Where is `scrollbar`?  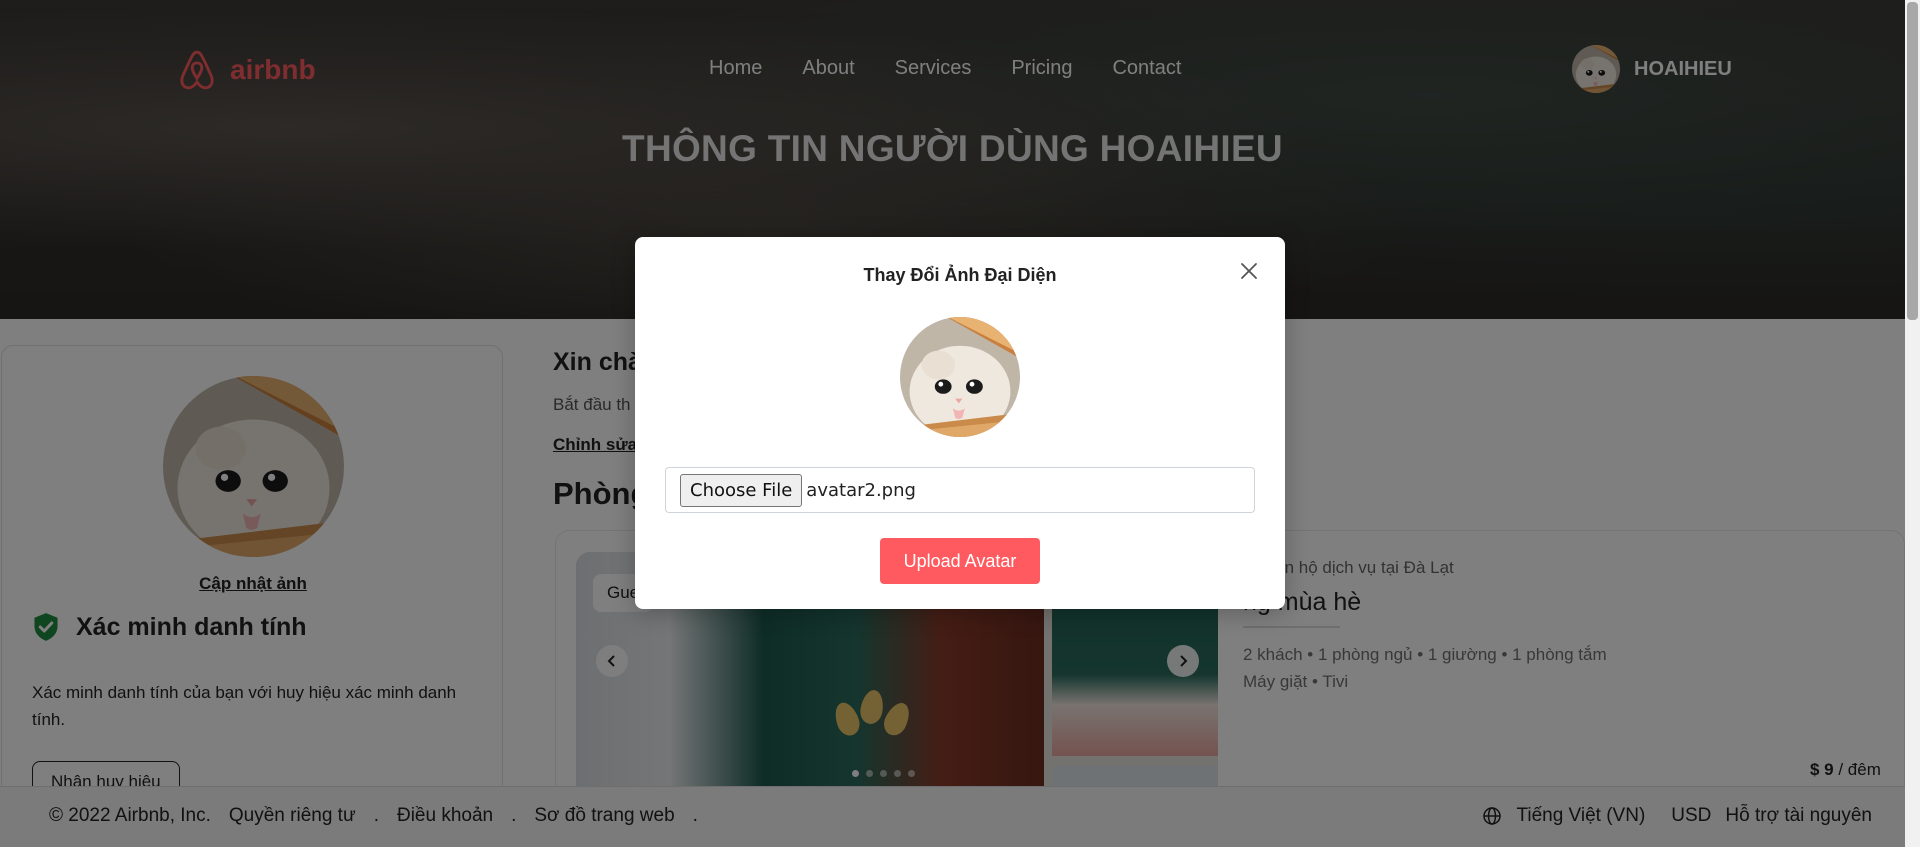 scrollbar is located at coordinates (1912, 423).